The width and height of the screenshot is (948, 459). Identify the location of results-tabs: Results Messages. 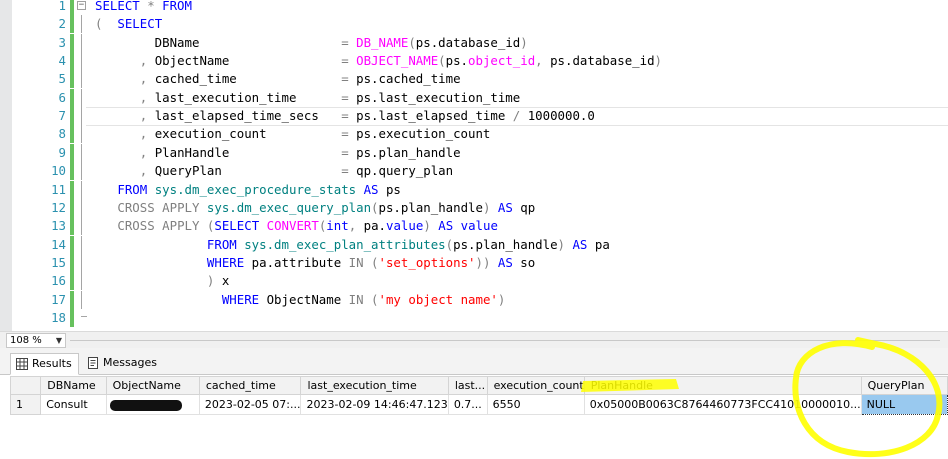
(474, 361).